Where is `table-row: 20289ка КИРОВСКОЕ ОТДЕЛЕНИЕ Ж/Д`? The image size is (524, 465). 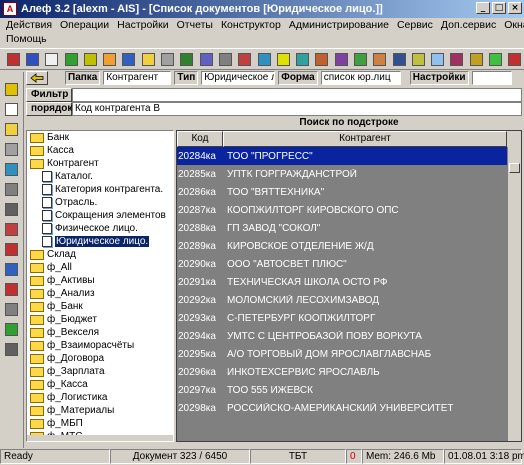 table-row: 20289ка КИРОВСКОЕ ОТДЕЛЕНИЕ Ж/Д is located at coordinates (349, 246).